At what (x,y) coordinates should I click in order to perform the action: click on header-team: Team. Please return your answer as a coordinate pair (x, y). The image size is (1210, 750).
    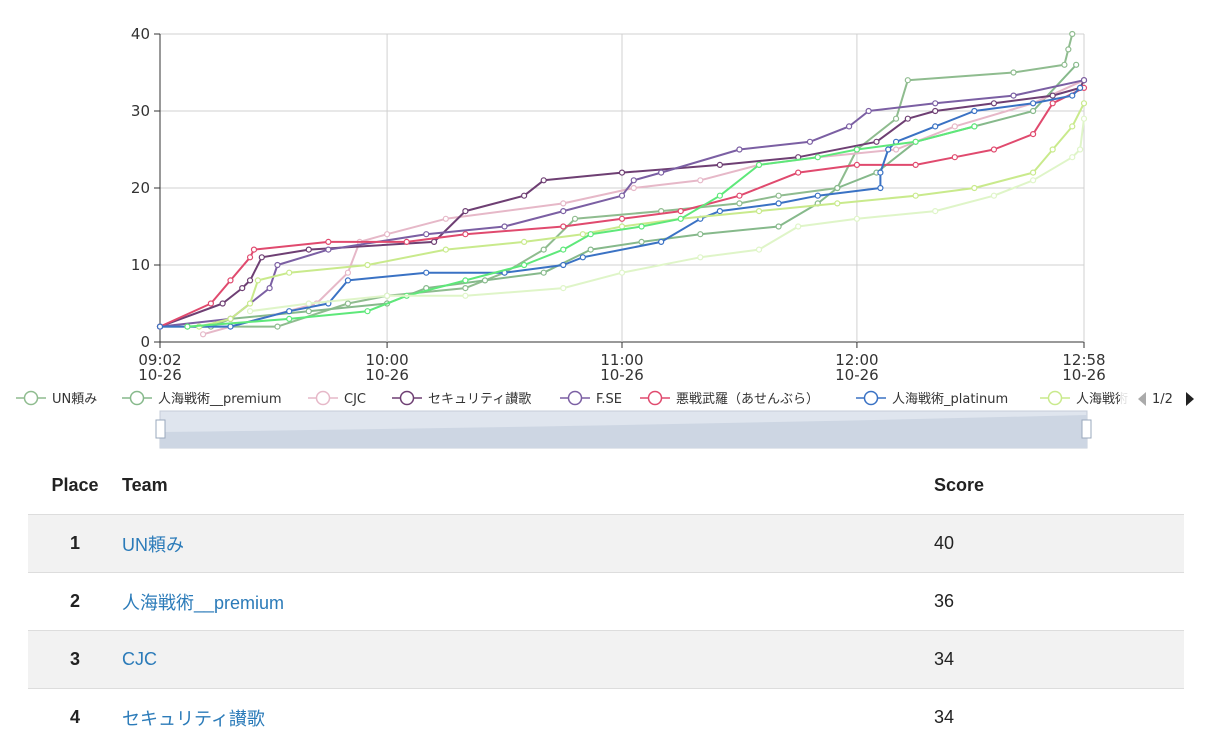
    Looking at the image, I should click on (145, 484).